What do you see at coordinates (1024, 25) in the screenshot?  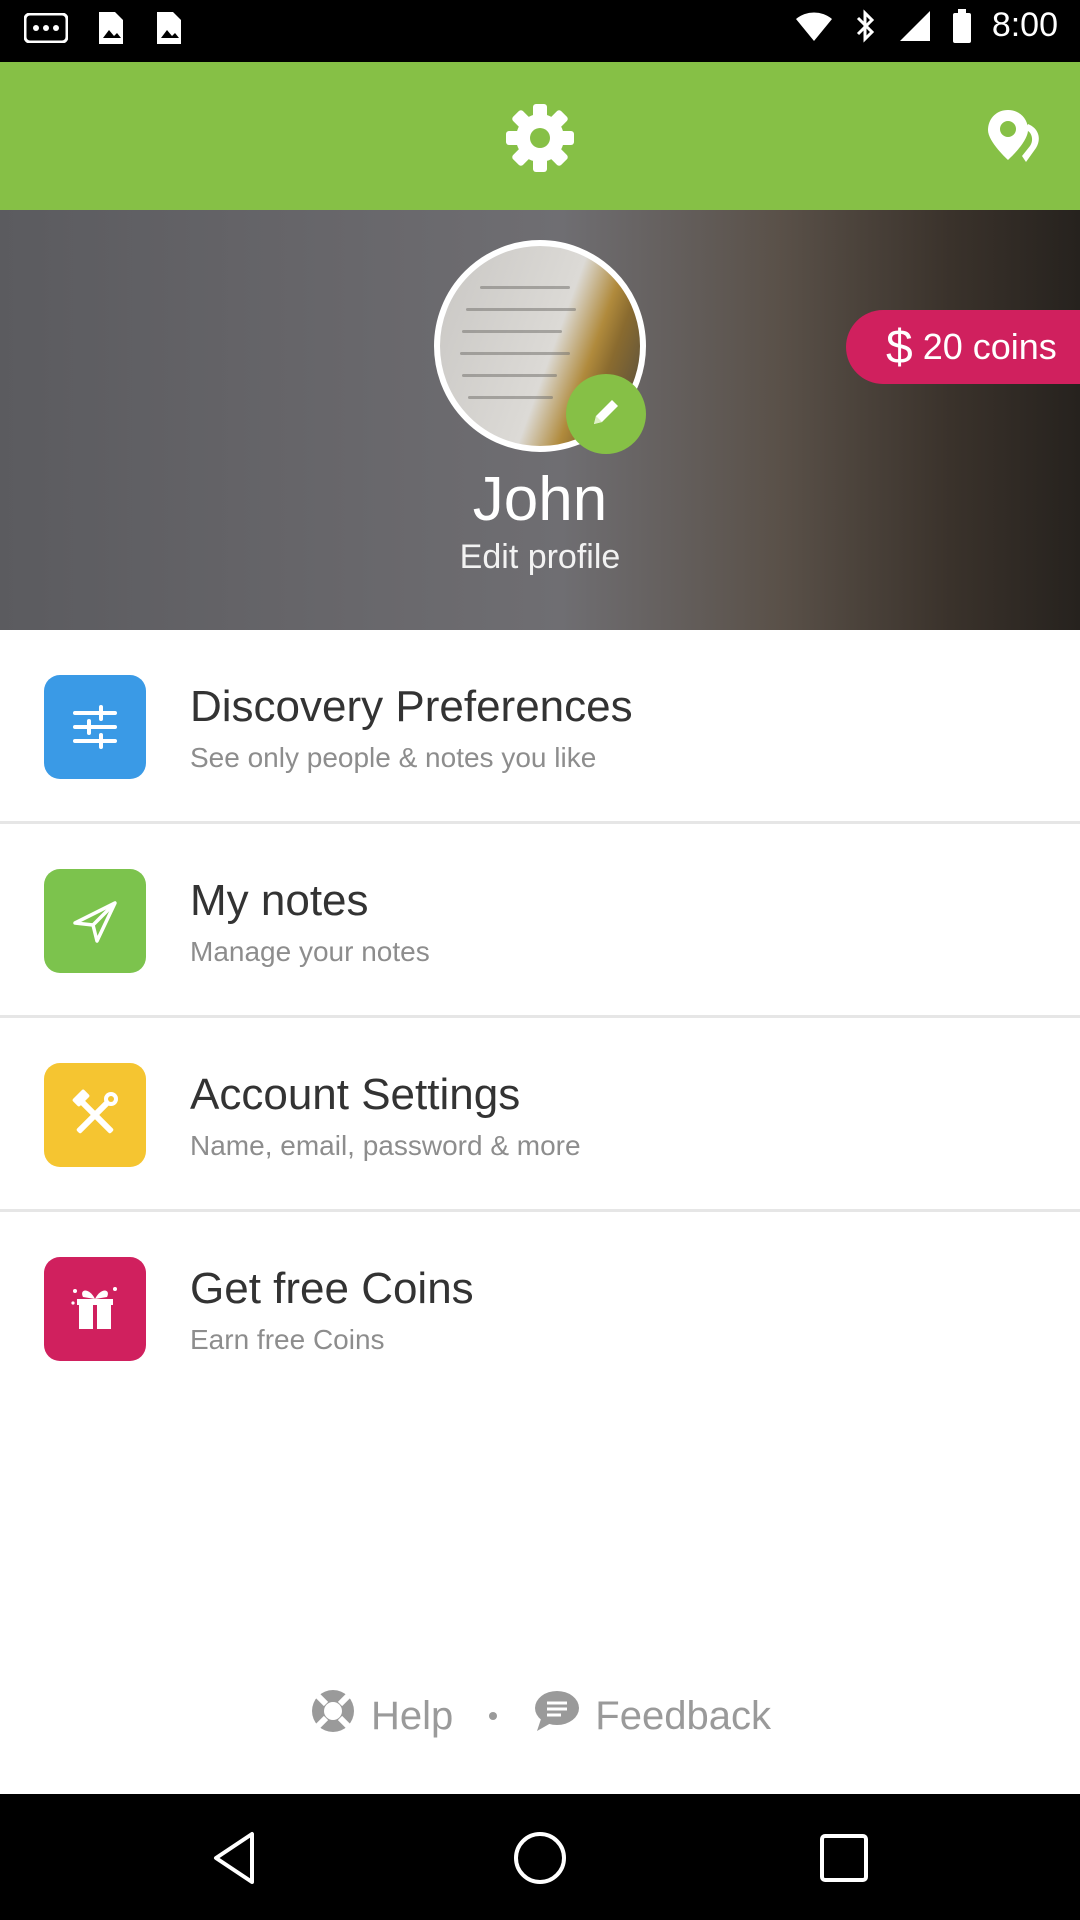 I see `clock: 8:00` at bounding box center [1024, 25].